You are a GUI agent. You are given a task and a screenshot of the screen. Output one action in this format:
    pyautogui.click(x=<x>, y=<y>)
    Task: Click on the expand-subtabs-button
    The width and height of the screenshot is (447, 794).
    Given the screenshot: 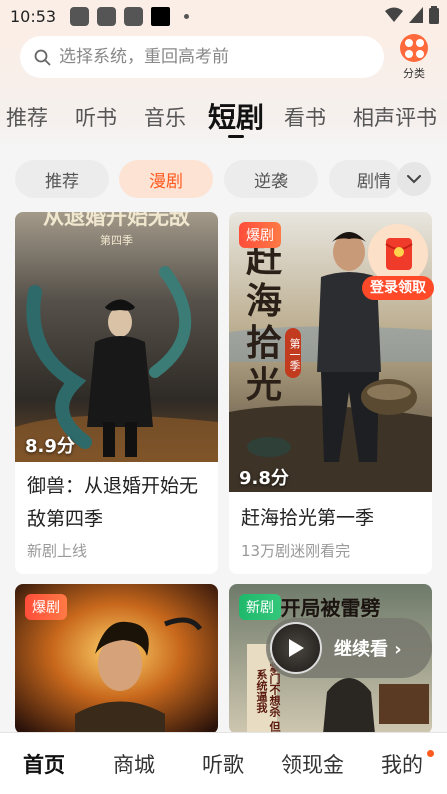 What is the action you would take?
    pyautogui.click(x=414, y=179)
    